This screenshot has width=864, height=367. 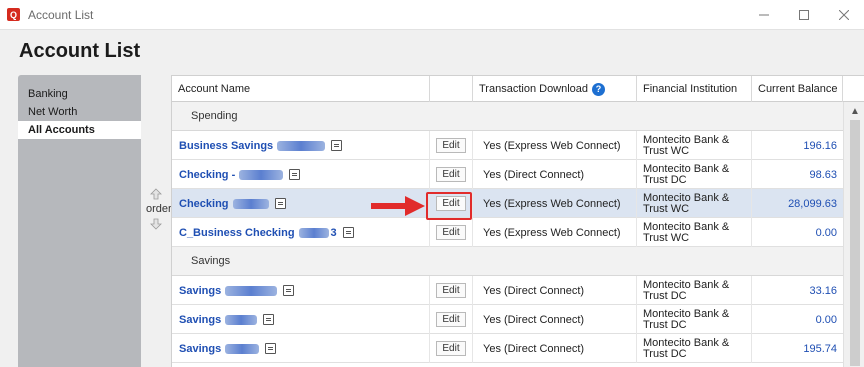 I want to click on minimize-button, so click(x=764, y=15).